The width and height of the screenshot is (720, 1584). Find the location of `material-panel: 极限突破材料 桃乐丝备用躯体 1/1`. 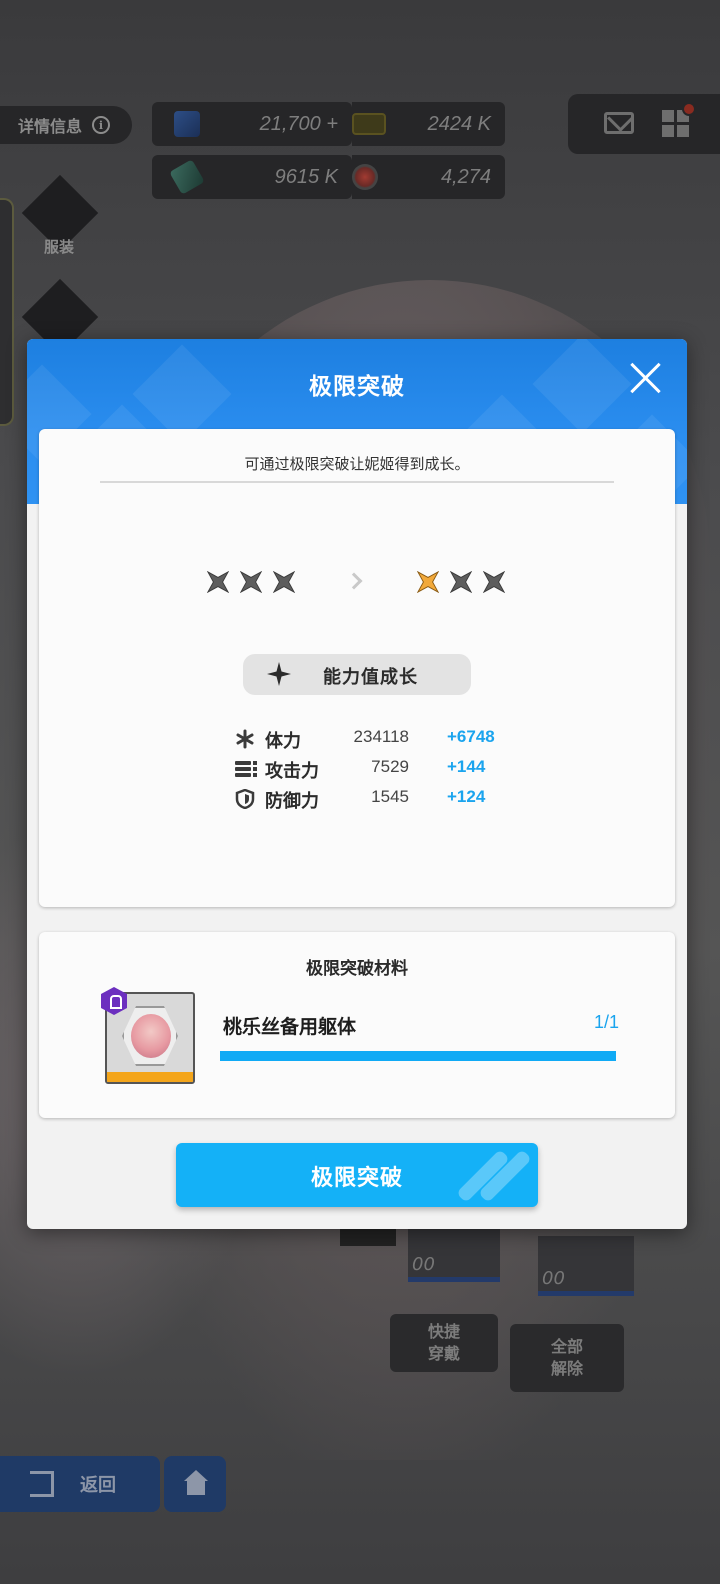

material-panel: 极限突破材料 桃乐丝备用躯体 1/1 is located at coordinates (357, 1025).